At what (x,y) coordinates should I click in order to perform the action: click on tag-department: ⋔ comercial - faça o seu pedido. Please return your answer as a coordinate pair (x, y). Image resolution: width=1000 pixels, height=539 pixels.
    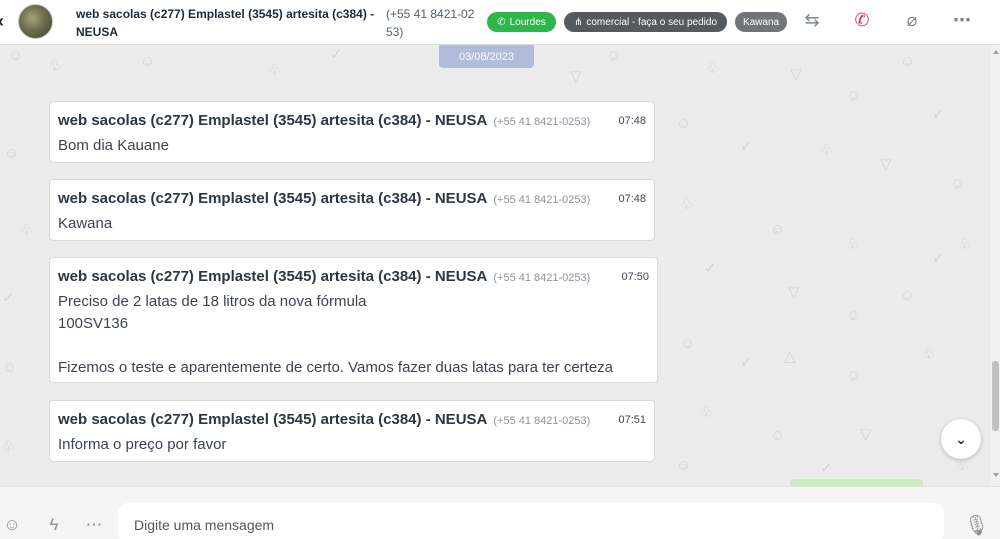
    Looking at the image, I should click on (645, 22).